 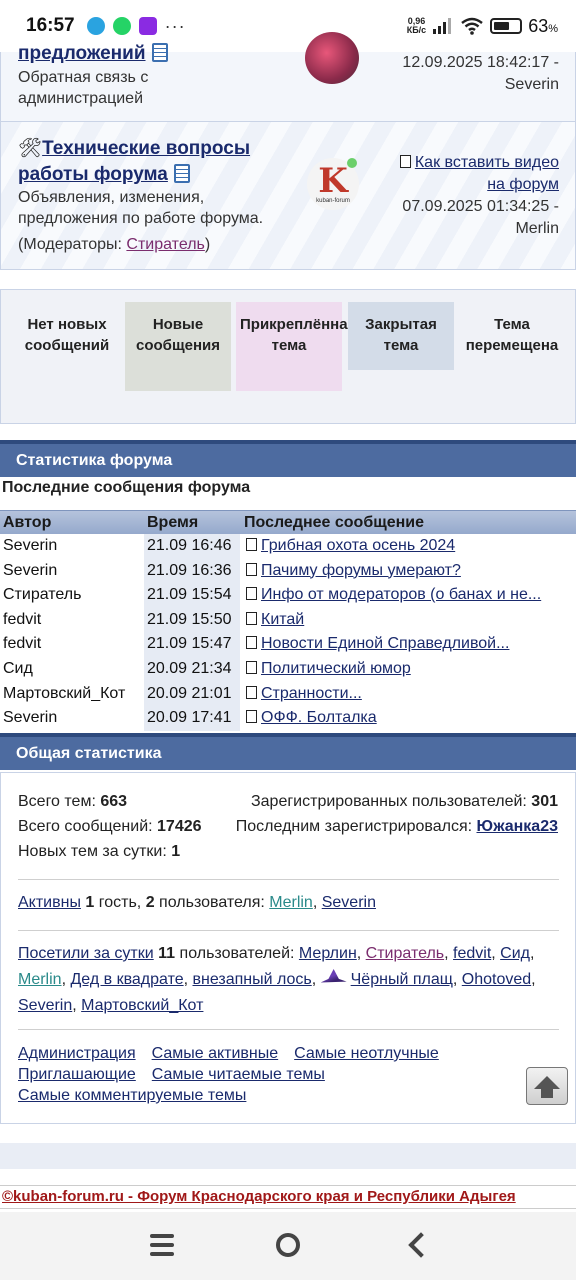 I want to click on active-user-link: Merlin, so click(x=291, y=902).